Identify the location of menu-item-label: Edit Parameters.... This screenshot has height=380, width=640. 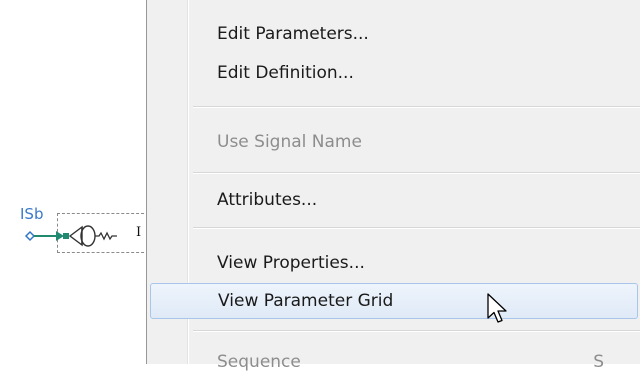
(293, 34).